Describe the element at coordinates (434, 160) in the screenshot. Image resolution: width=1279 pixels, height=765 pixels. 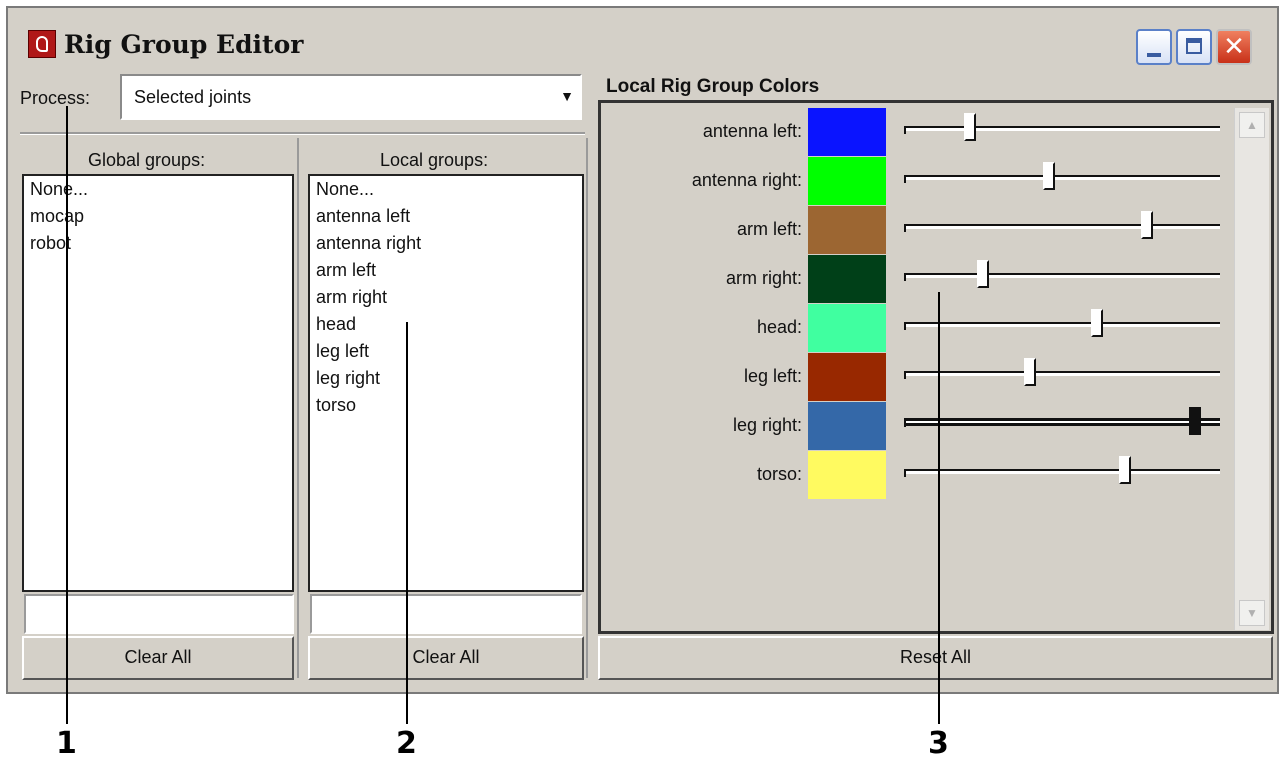
I see `local-groups-header: Local groups:` at that location.